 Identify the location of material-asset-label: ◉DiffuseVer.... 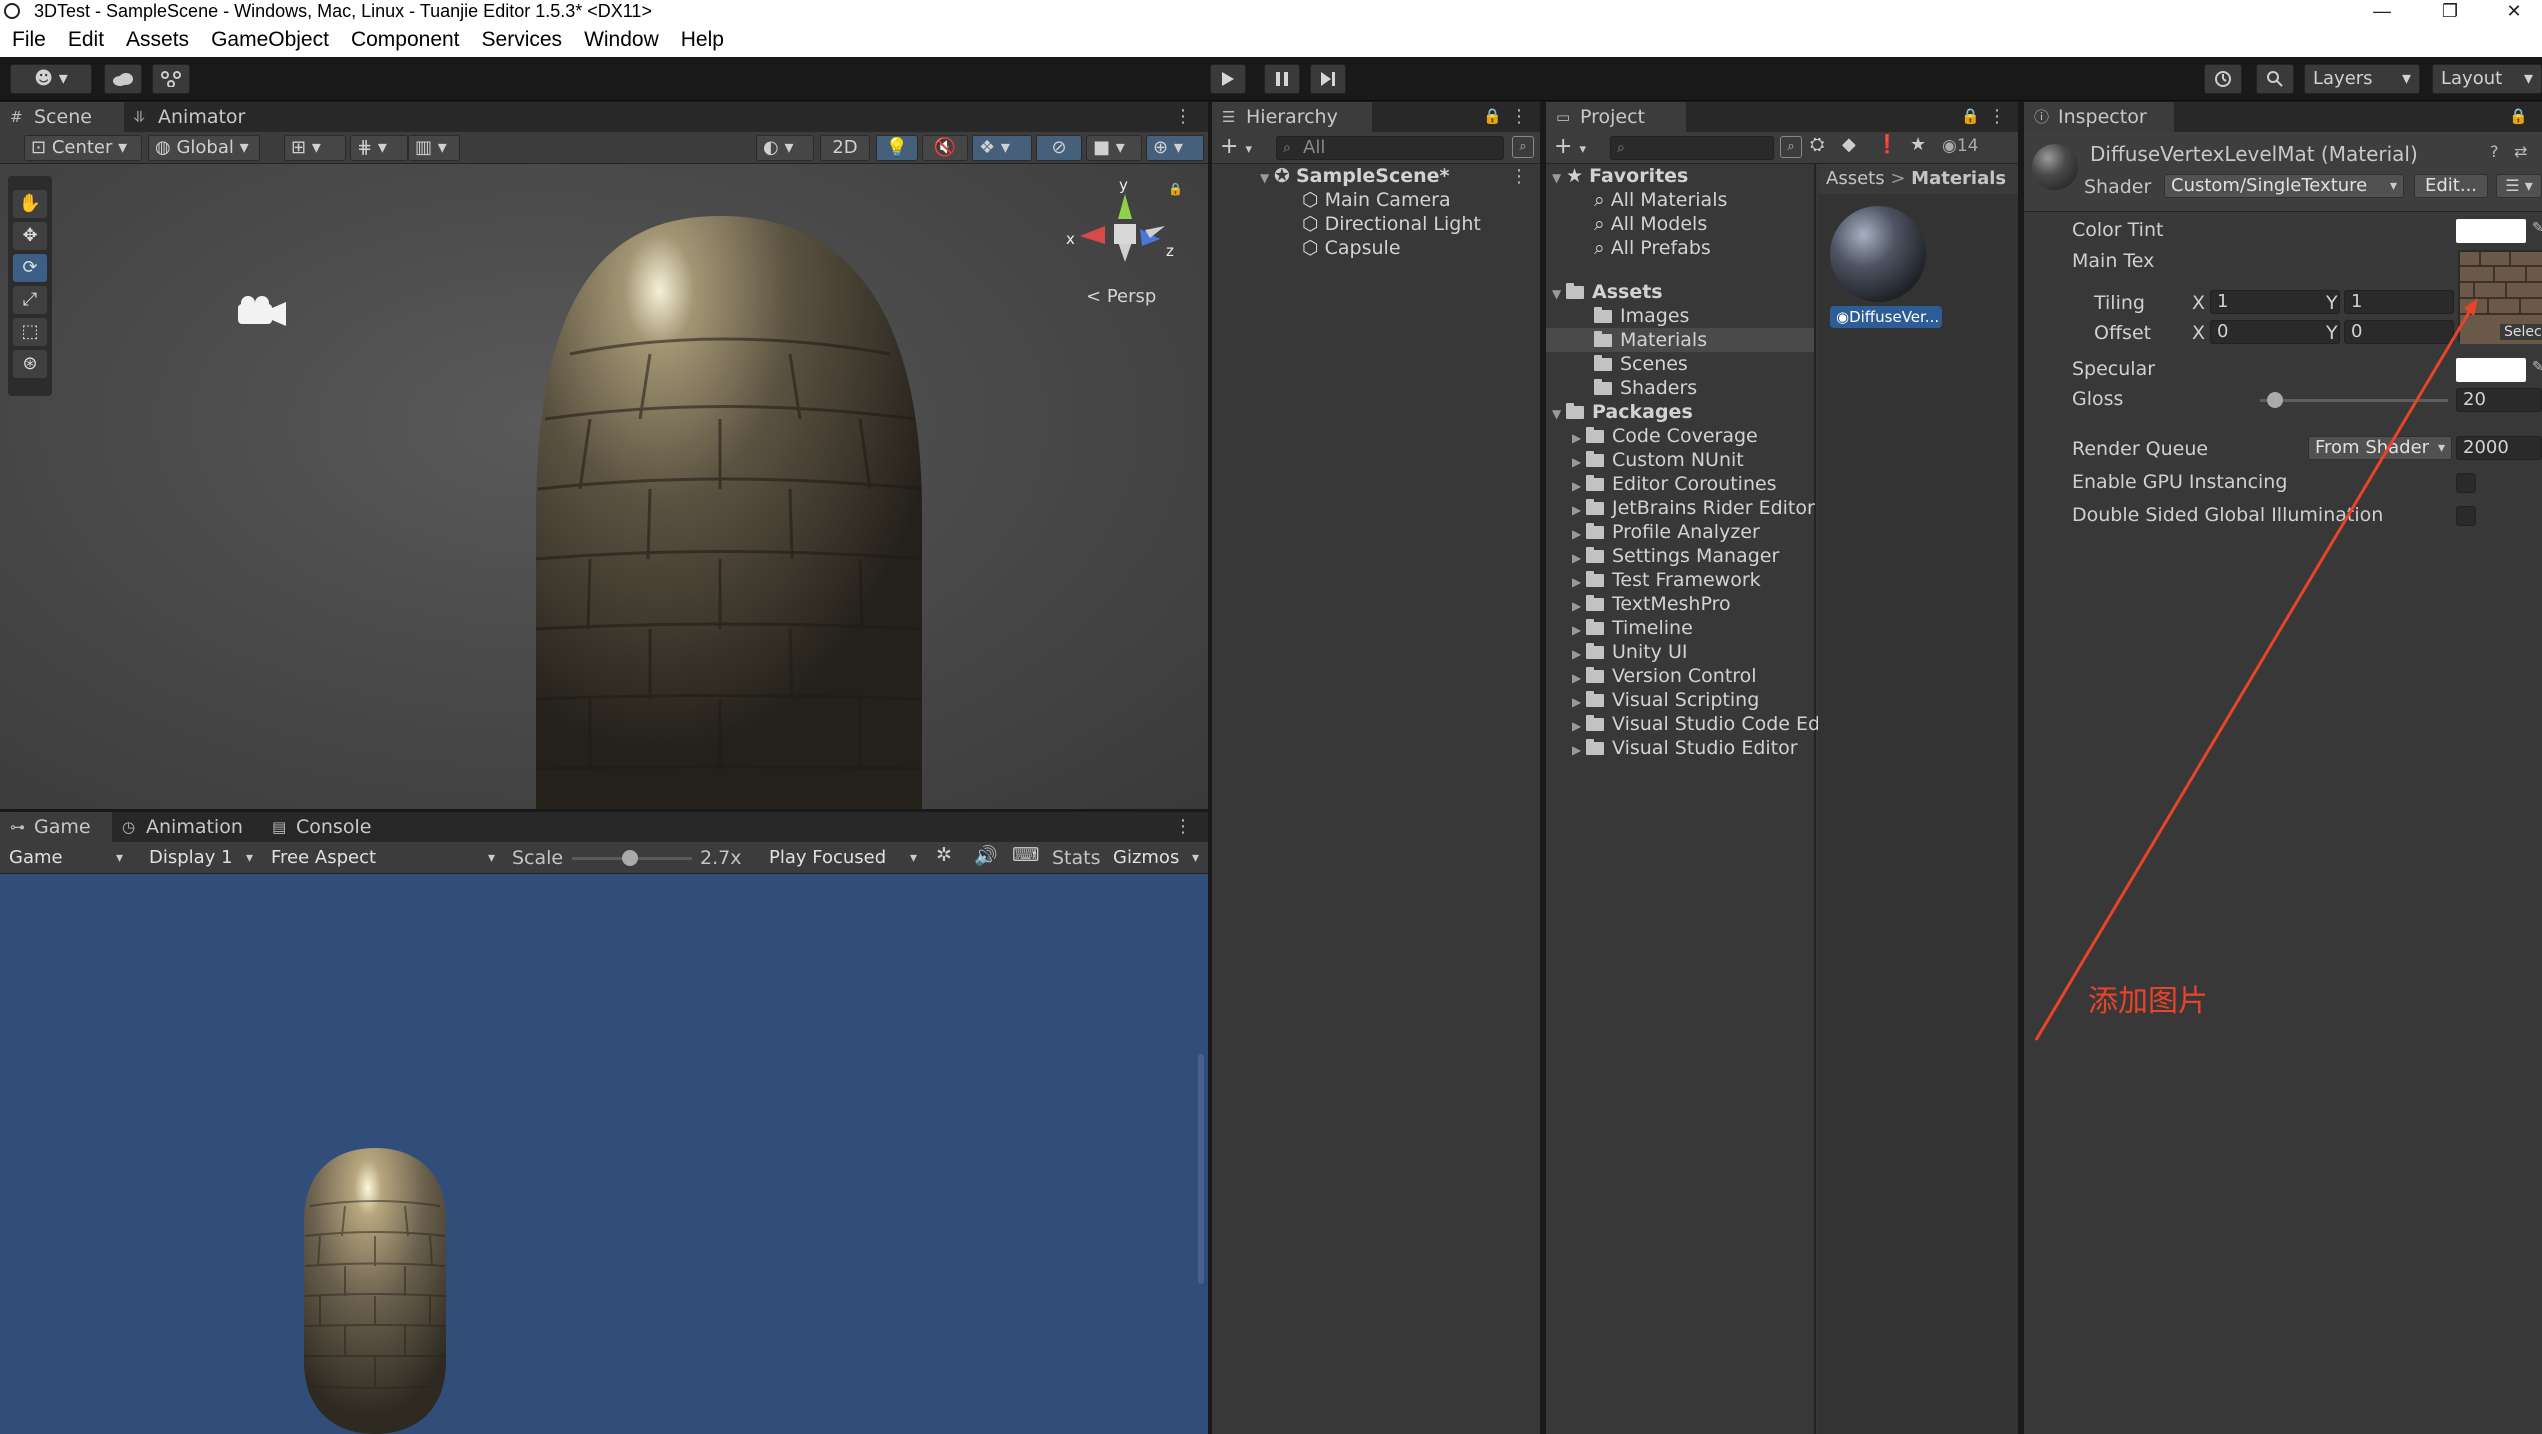
(1886, 317).